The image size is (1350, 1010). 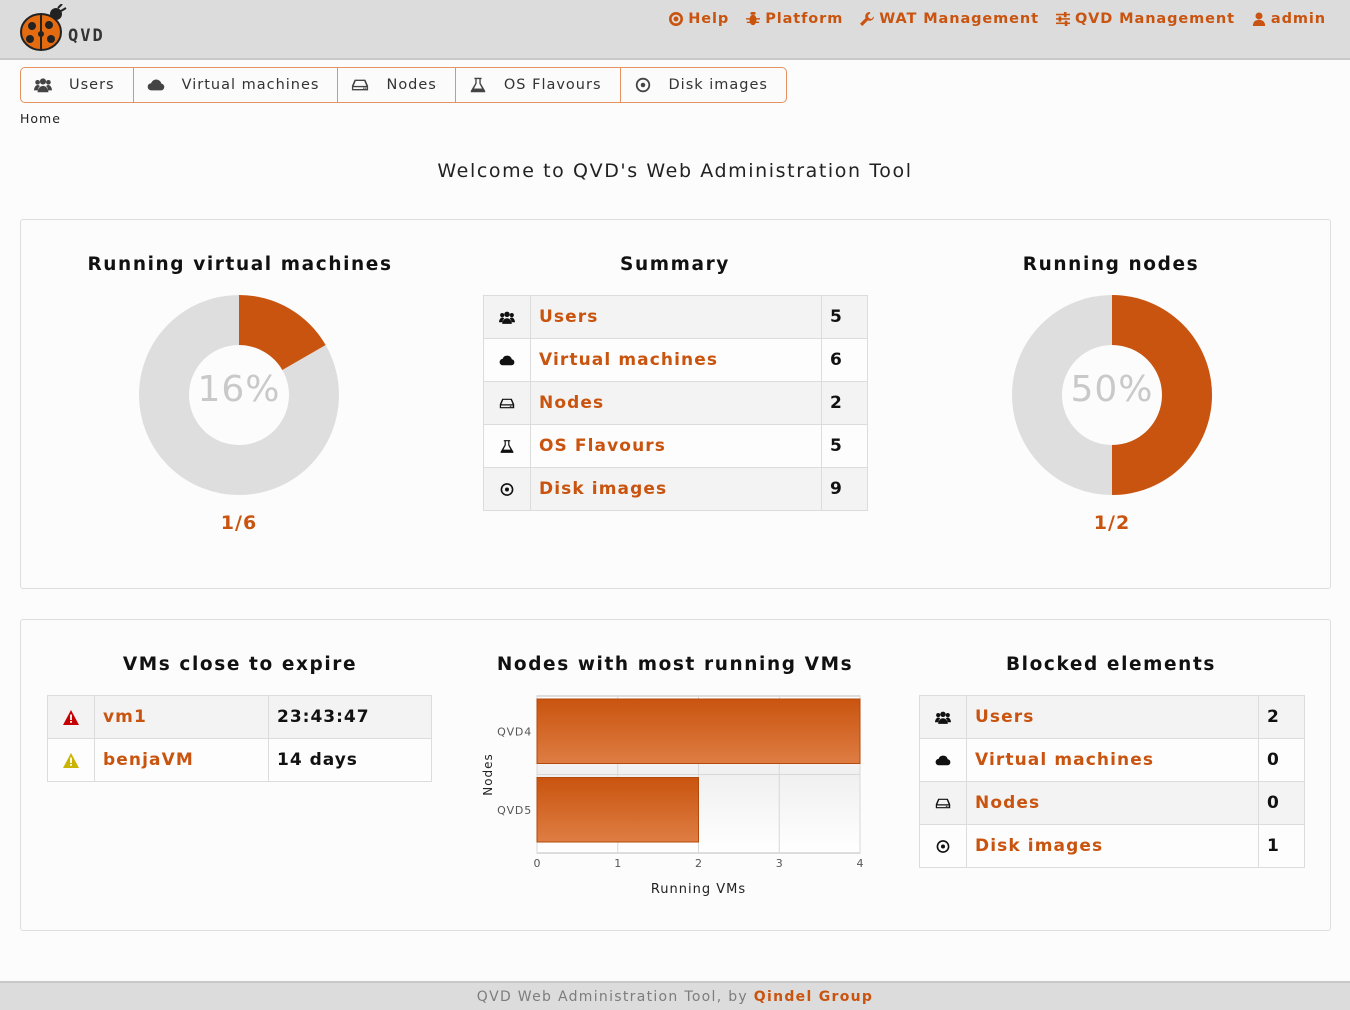 What do you see at coordinates (844, 360) in the screenshot?
I see `summary-virtual-machines-count: 6` at bounding box center [844, 360].